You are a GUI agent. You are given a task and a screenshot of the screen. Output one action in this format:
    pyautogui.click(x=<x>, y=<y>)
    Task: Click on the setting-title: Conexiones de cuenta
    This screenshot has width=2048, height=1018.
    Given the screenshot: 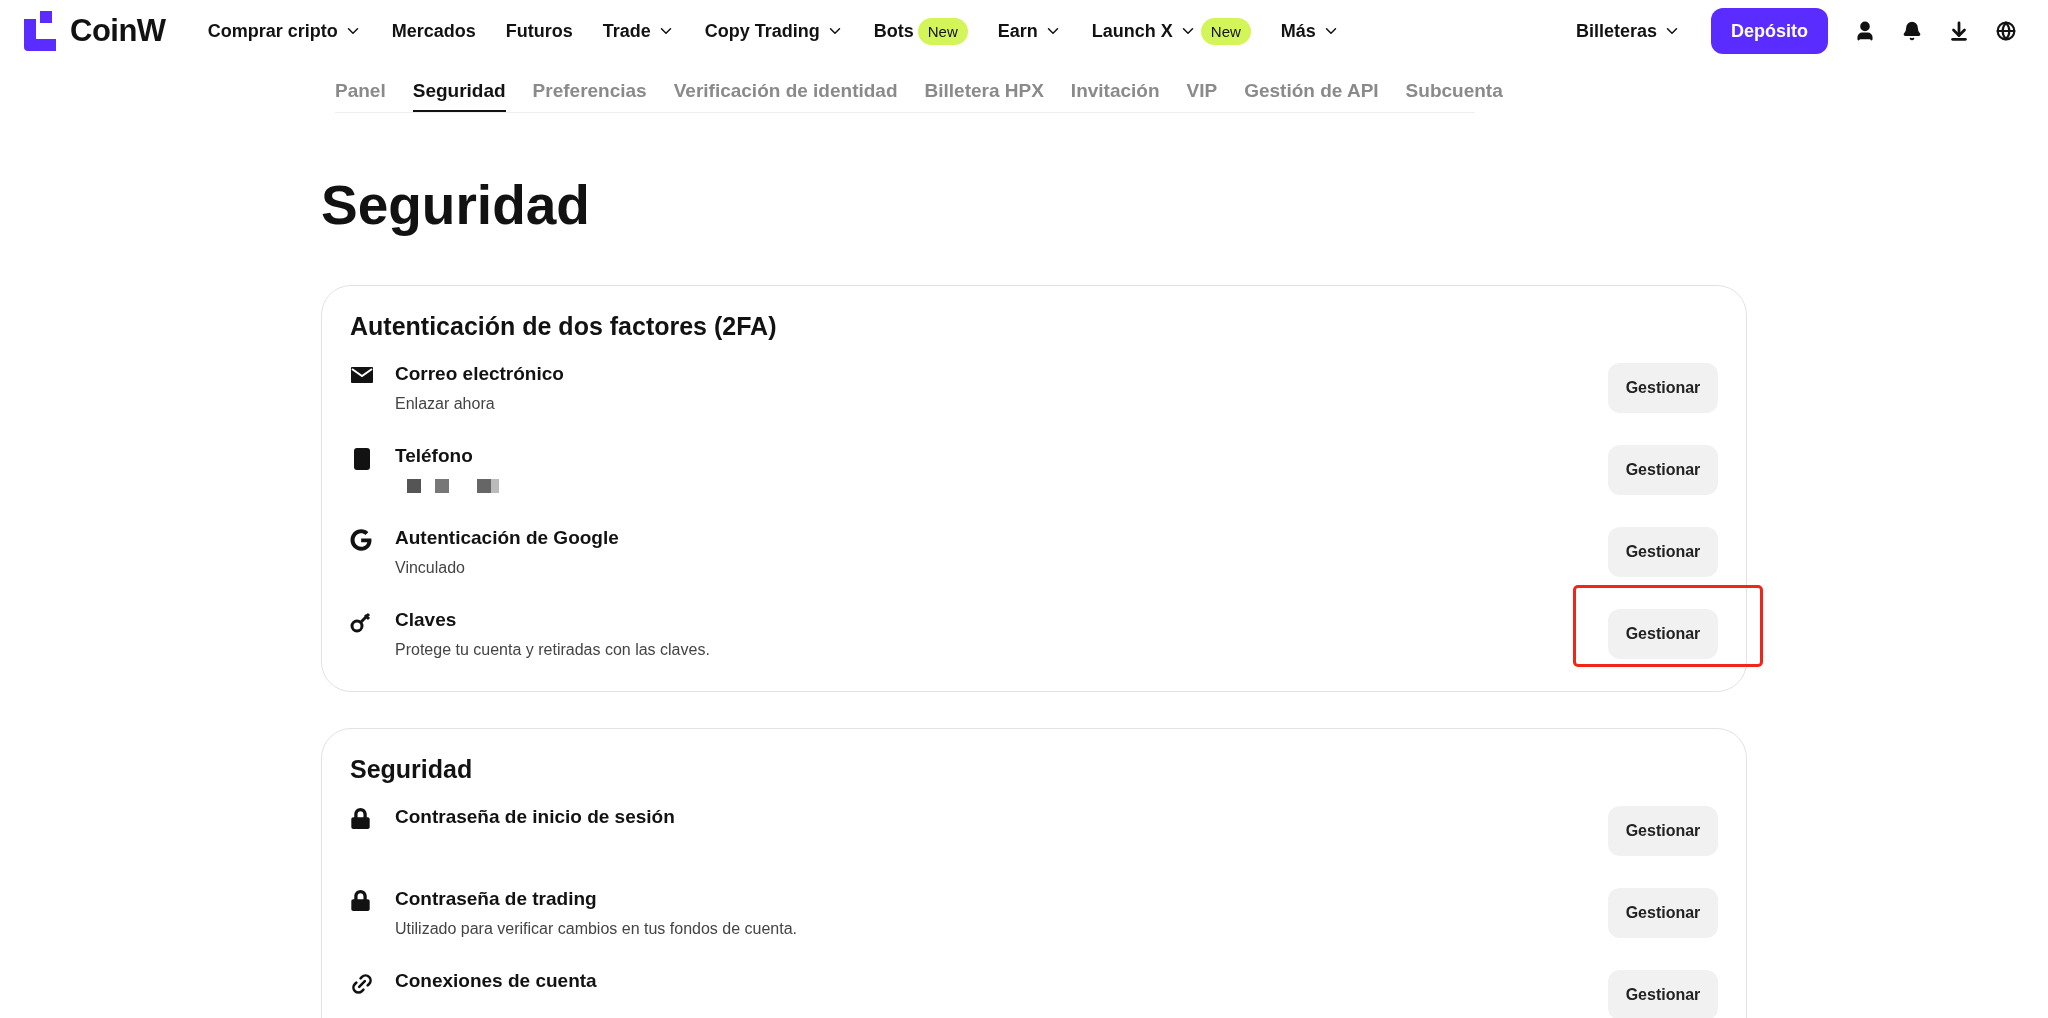 What is the action you would take?
    pyautogui.click(x=496, y=981)
    